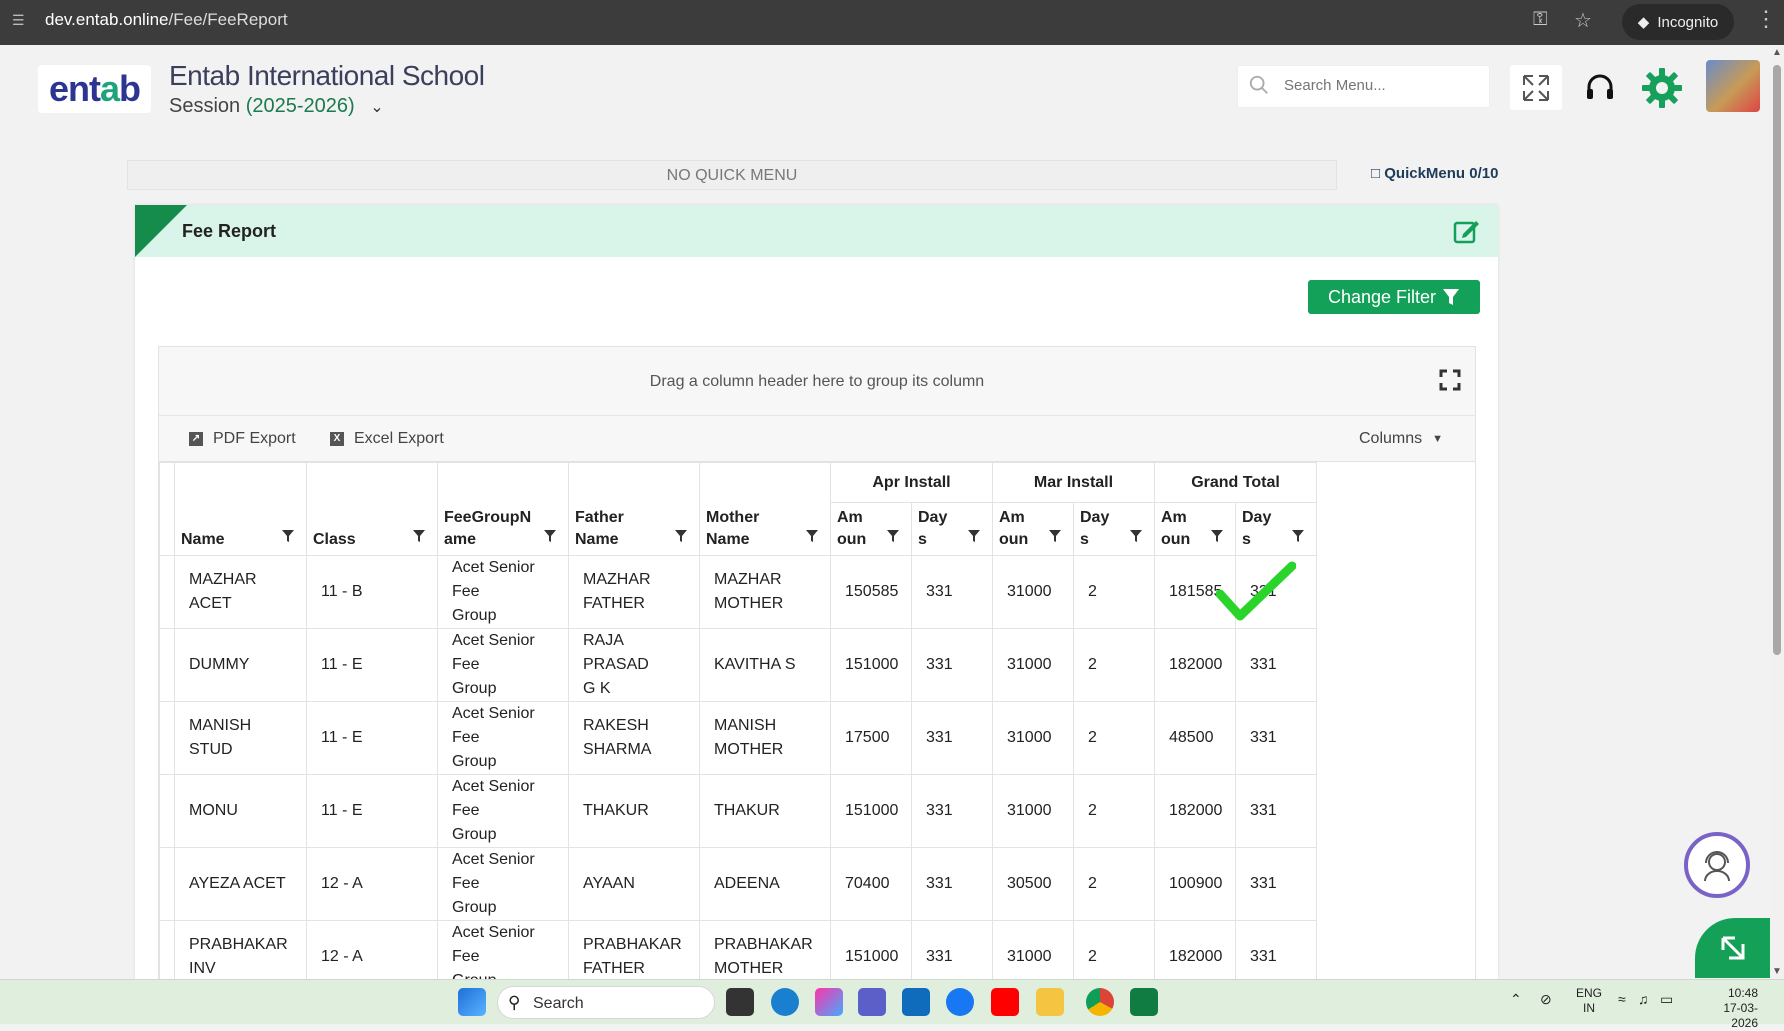  Describe the element at coordinates (1401, 439) in the screenshot. I see `columns-button: Columns ▼` at that location.